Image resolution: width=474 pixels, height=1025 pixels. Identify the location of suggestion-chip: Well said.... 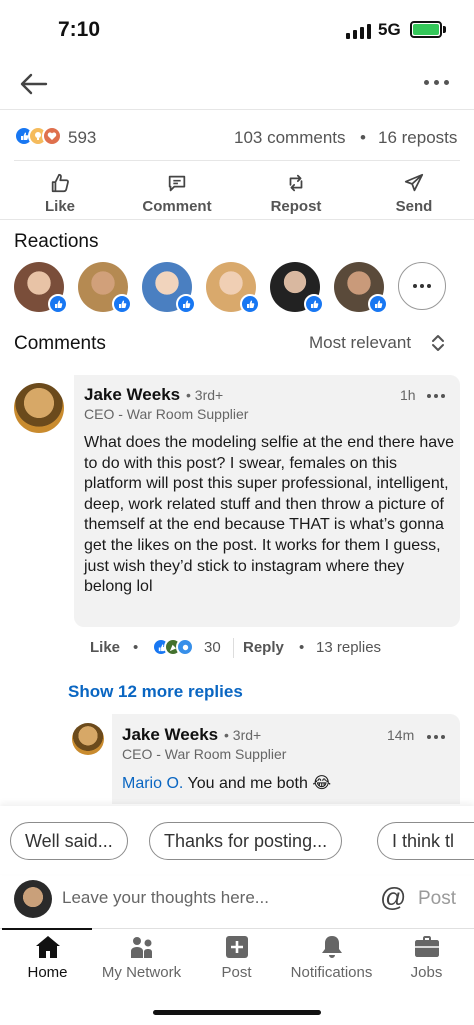
(69, 841).